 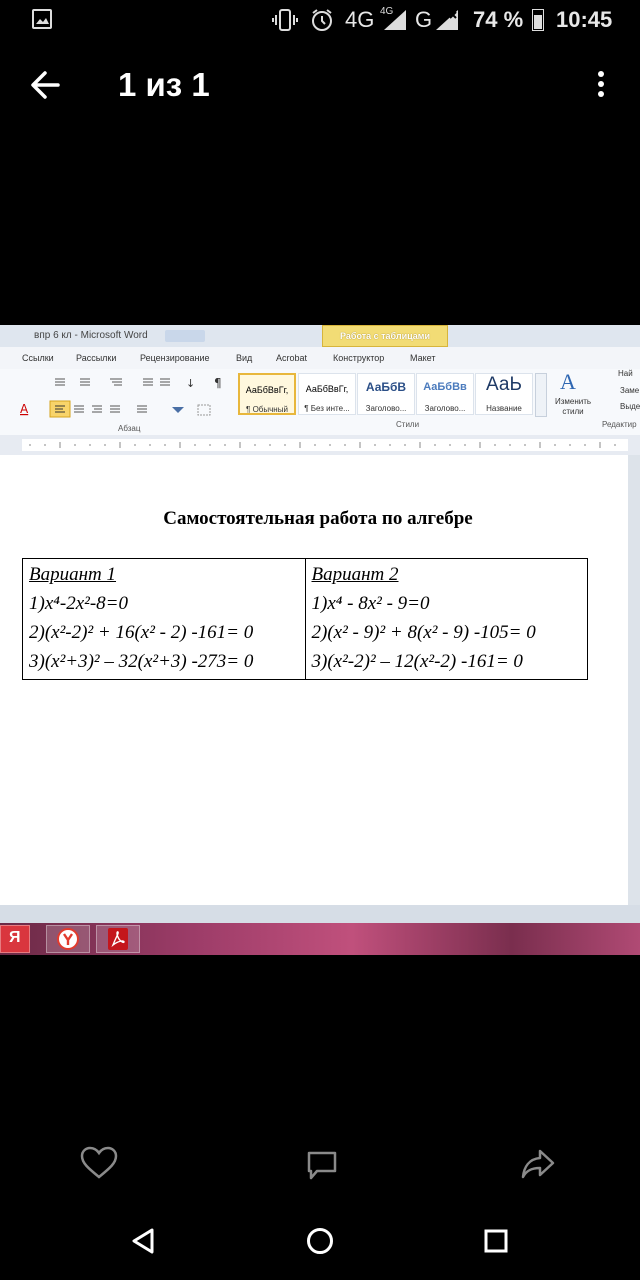 I want to click on equation-line: 1)x⁴ - 8x² - 9=0, so click(x=370, y=603).